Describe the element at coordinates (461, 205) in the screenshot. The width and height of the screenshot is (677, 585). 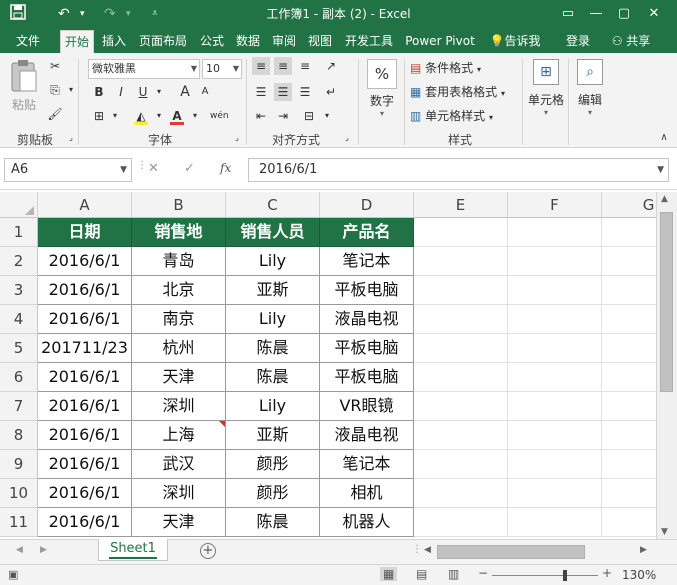
I see `column-header: E` at that location.